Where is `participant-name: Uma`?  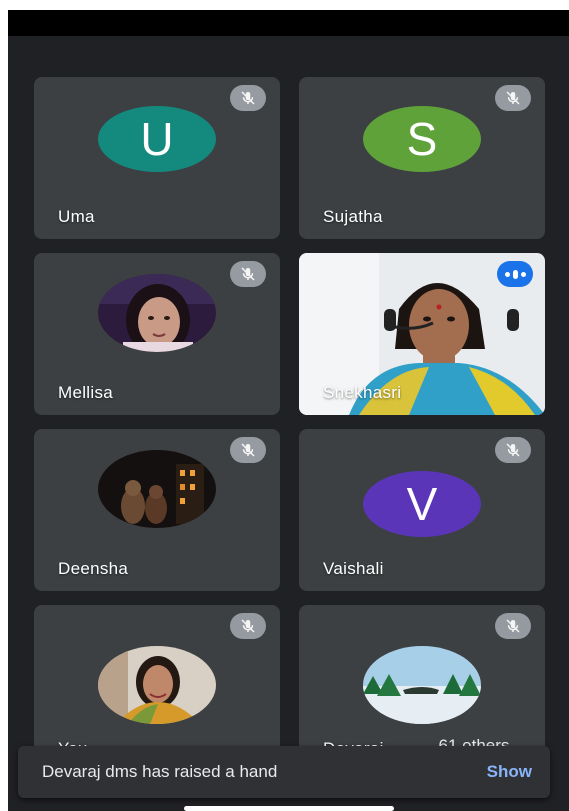
participant-name: Uma is located at coordinates (76, 216).